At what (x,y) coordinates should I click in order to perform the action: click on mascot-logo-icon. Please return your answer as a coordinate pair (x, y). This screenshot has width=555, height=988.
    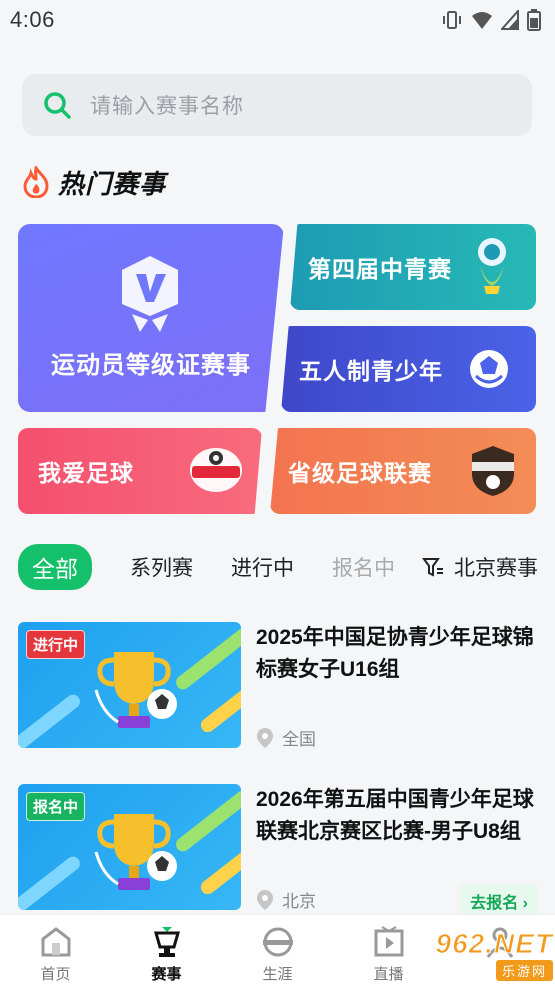
    Looking at the image, I should click on (492, 266).